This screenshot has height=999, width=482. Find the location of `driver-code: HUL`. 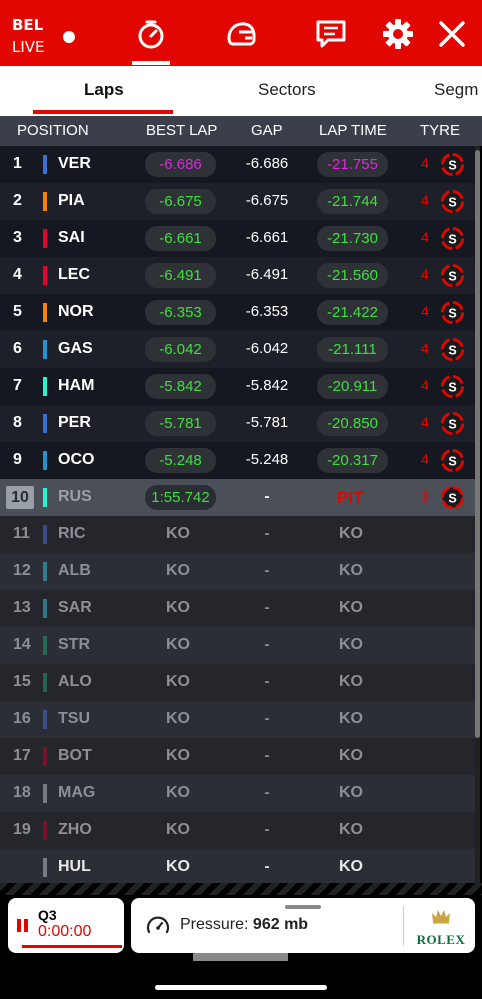

driver-code: HUL is located at coordinates (74, 866).